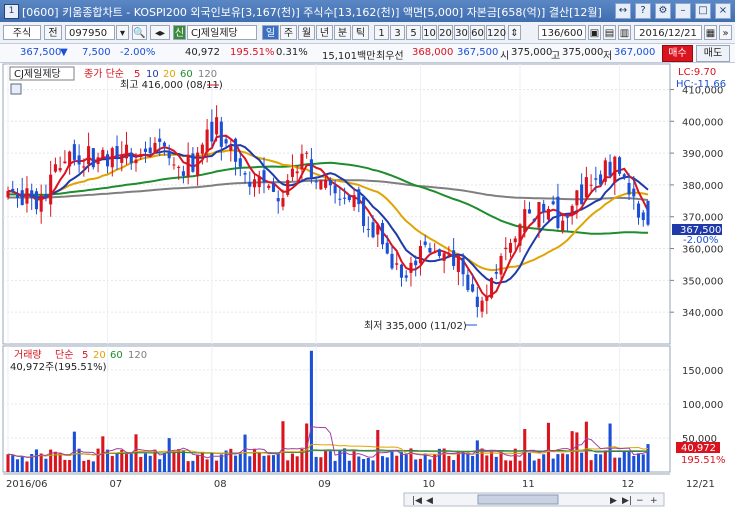  I want to click on lock-icon: ▣, so click(594, 32).